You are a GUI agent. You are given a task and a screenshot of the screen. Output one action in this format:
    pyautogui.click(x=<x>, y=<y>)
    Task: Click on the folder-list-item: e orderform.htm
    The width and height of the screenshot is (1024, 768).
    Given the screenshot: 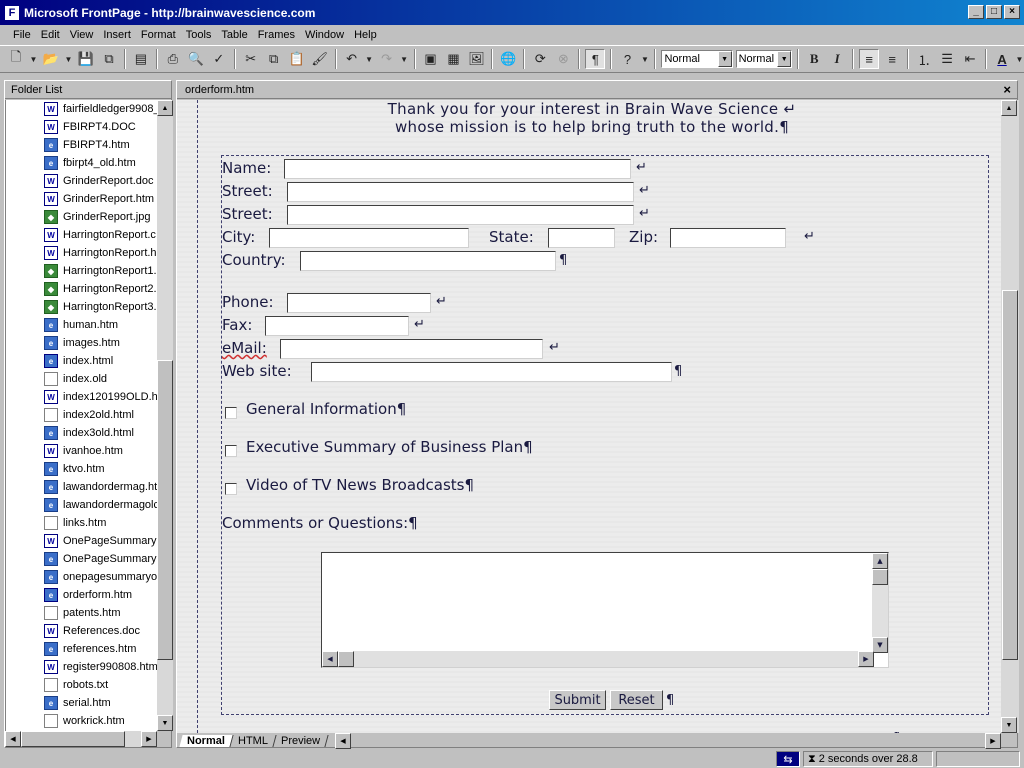 What is the action you would take?
    pyautogui.click(x=81, y=595)
    